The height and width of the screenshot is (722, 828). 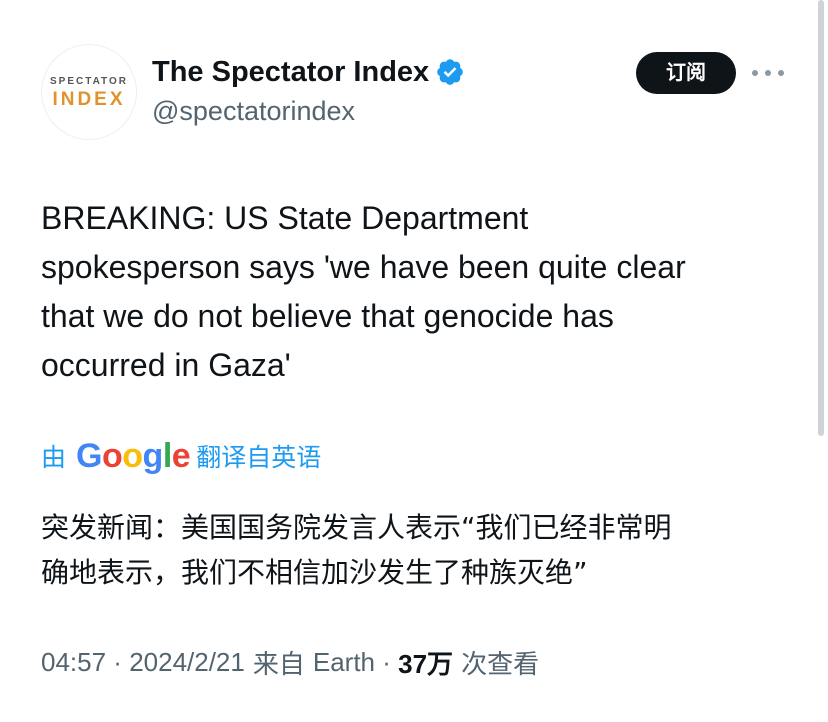 I want to click on avatar: SPECTATOR INDEX, so click(x=89, y=92).